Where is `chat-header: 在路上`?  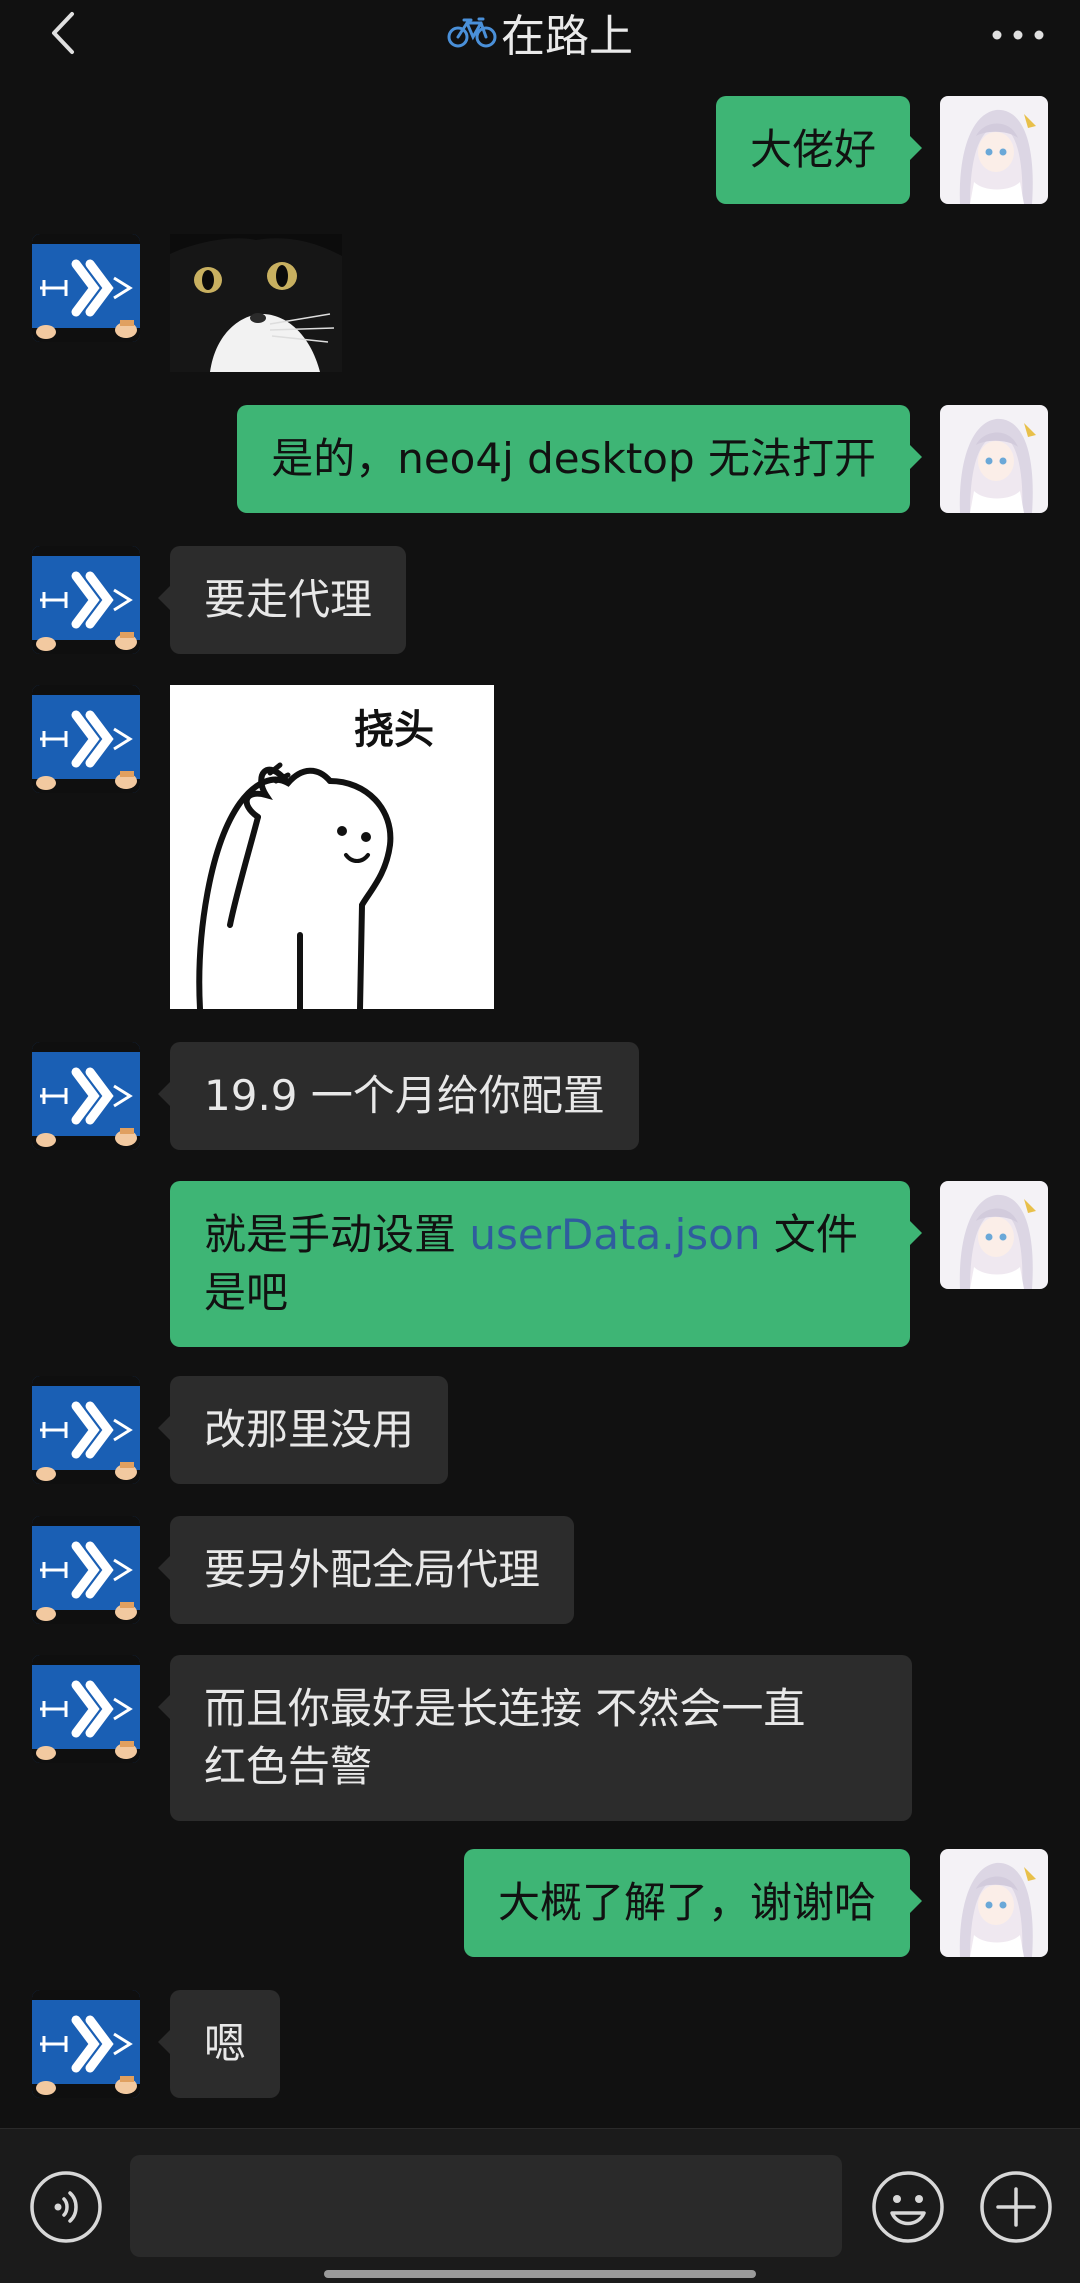 chat-header: 在路上 is located at coordinates (540, 32).